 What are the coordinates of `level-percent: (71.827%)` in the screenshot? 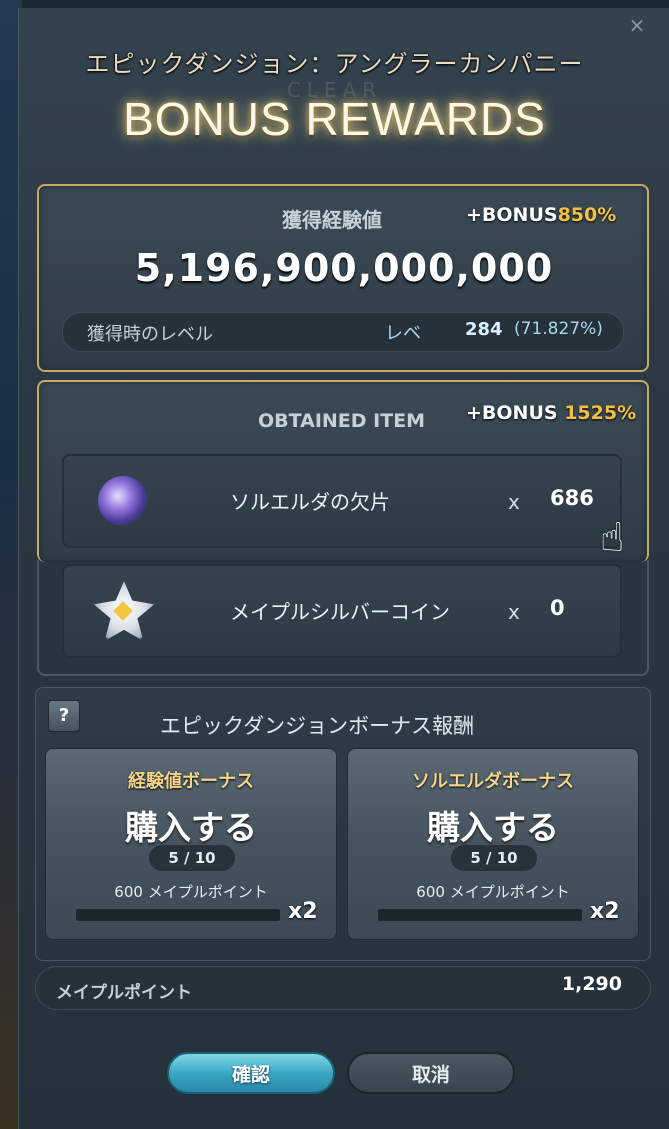 It's located at (558, 329).